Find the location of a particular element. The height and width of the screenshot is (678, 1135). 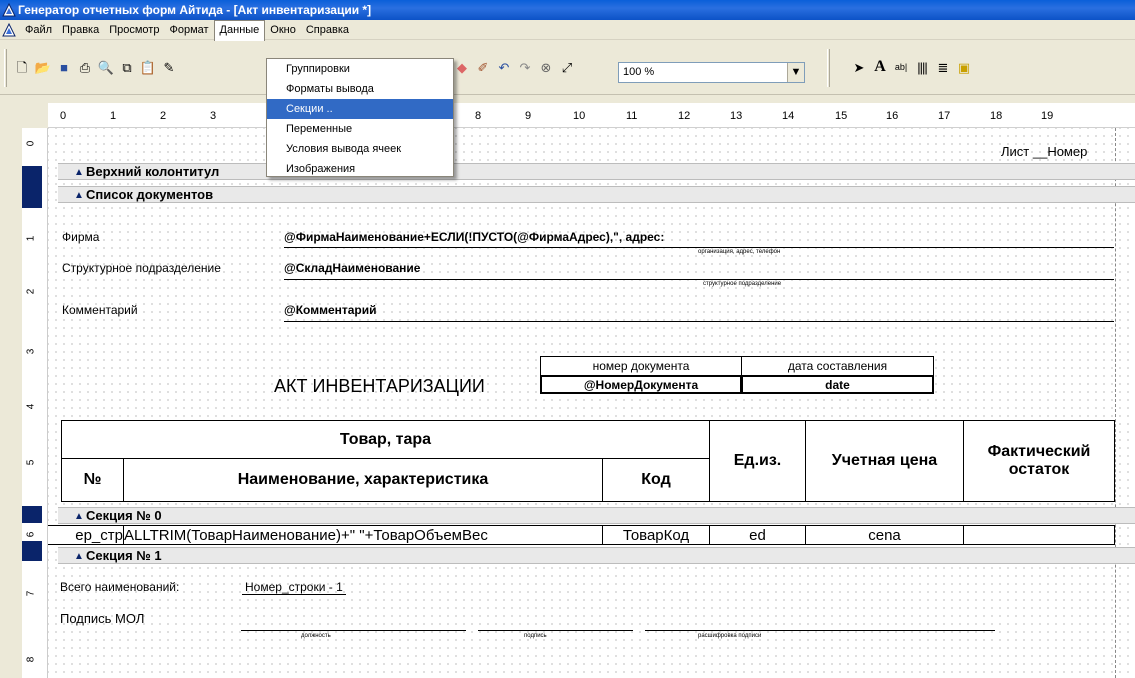

menu-item-sections: Секции .. is located at coordinates (360, 109).